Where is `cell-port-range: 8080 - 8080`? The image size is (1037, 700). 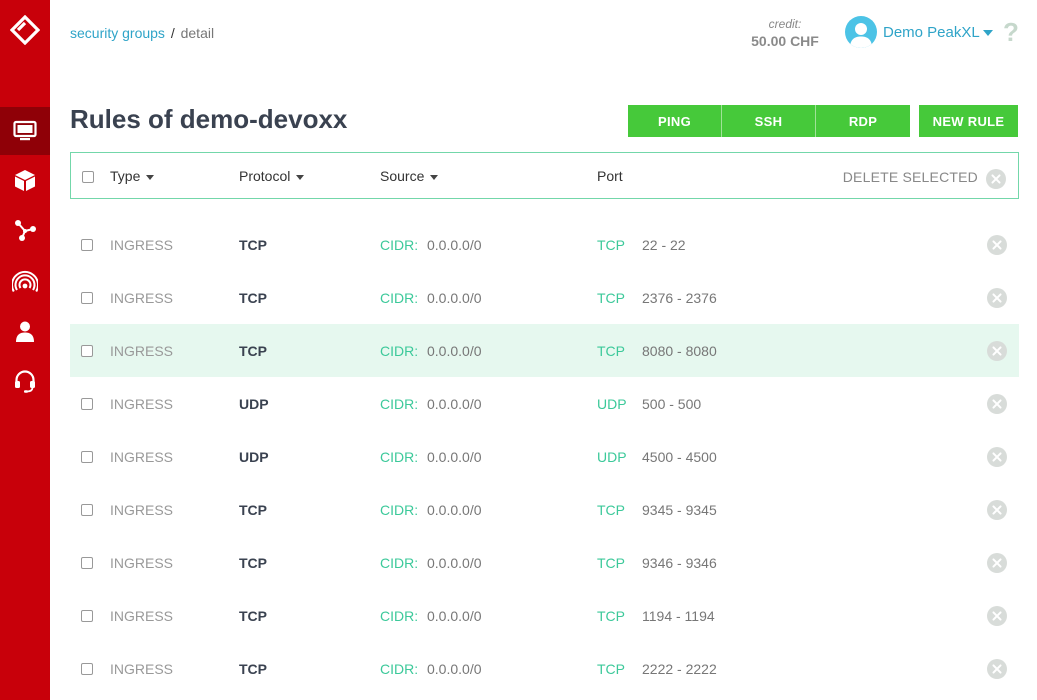 cell-port-range: 8080 - 8080 is located at coordinates (679, 351).